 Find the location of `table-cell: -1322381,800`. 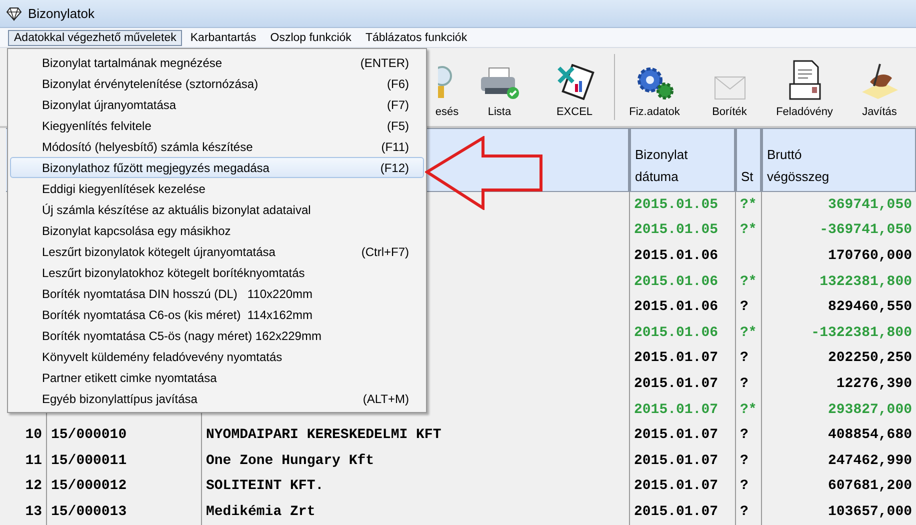

table-cell: -1322381,800 is located at coordinates (838, 333).